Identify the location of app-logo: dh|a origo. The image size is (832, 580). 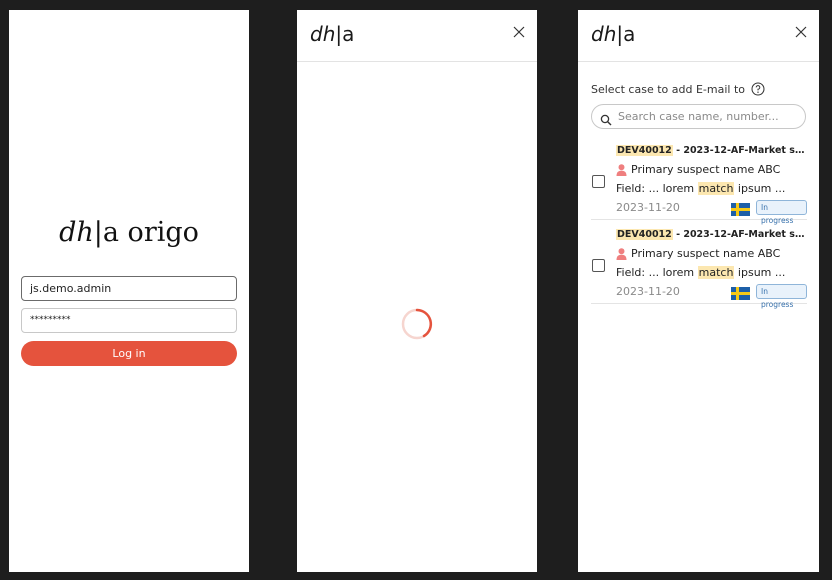
(129, 232).